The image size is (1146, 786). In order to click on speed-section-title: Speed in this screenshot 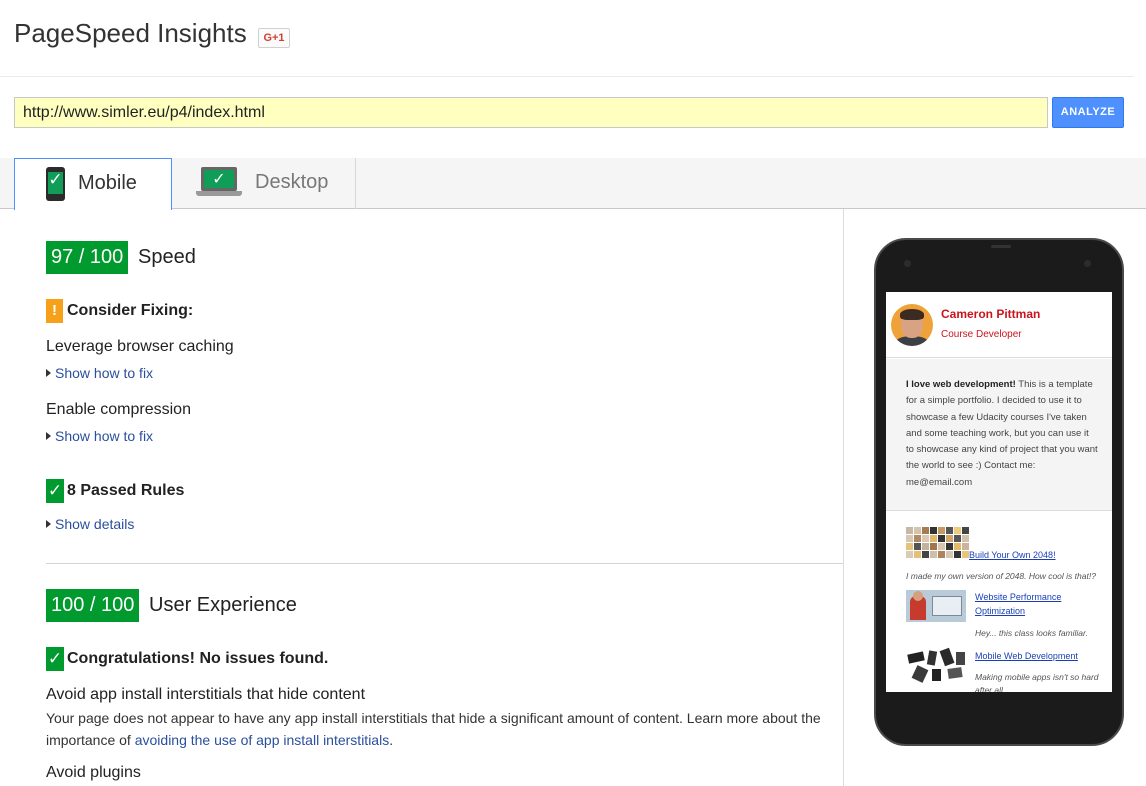, I will do `click(167, 257)`.